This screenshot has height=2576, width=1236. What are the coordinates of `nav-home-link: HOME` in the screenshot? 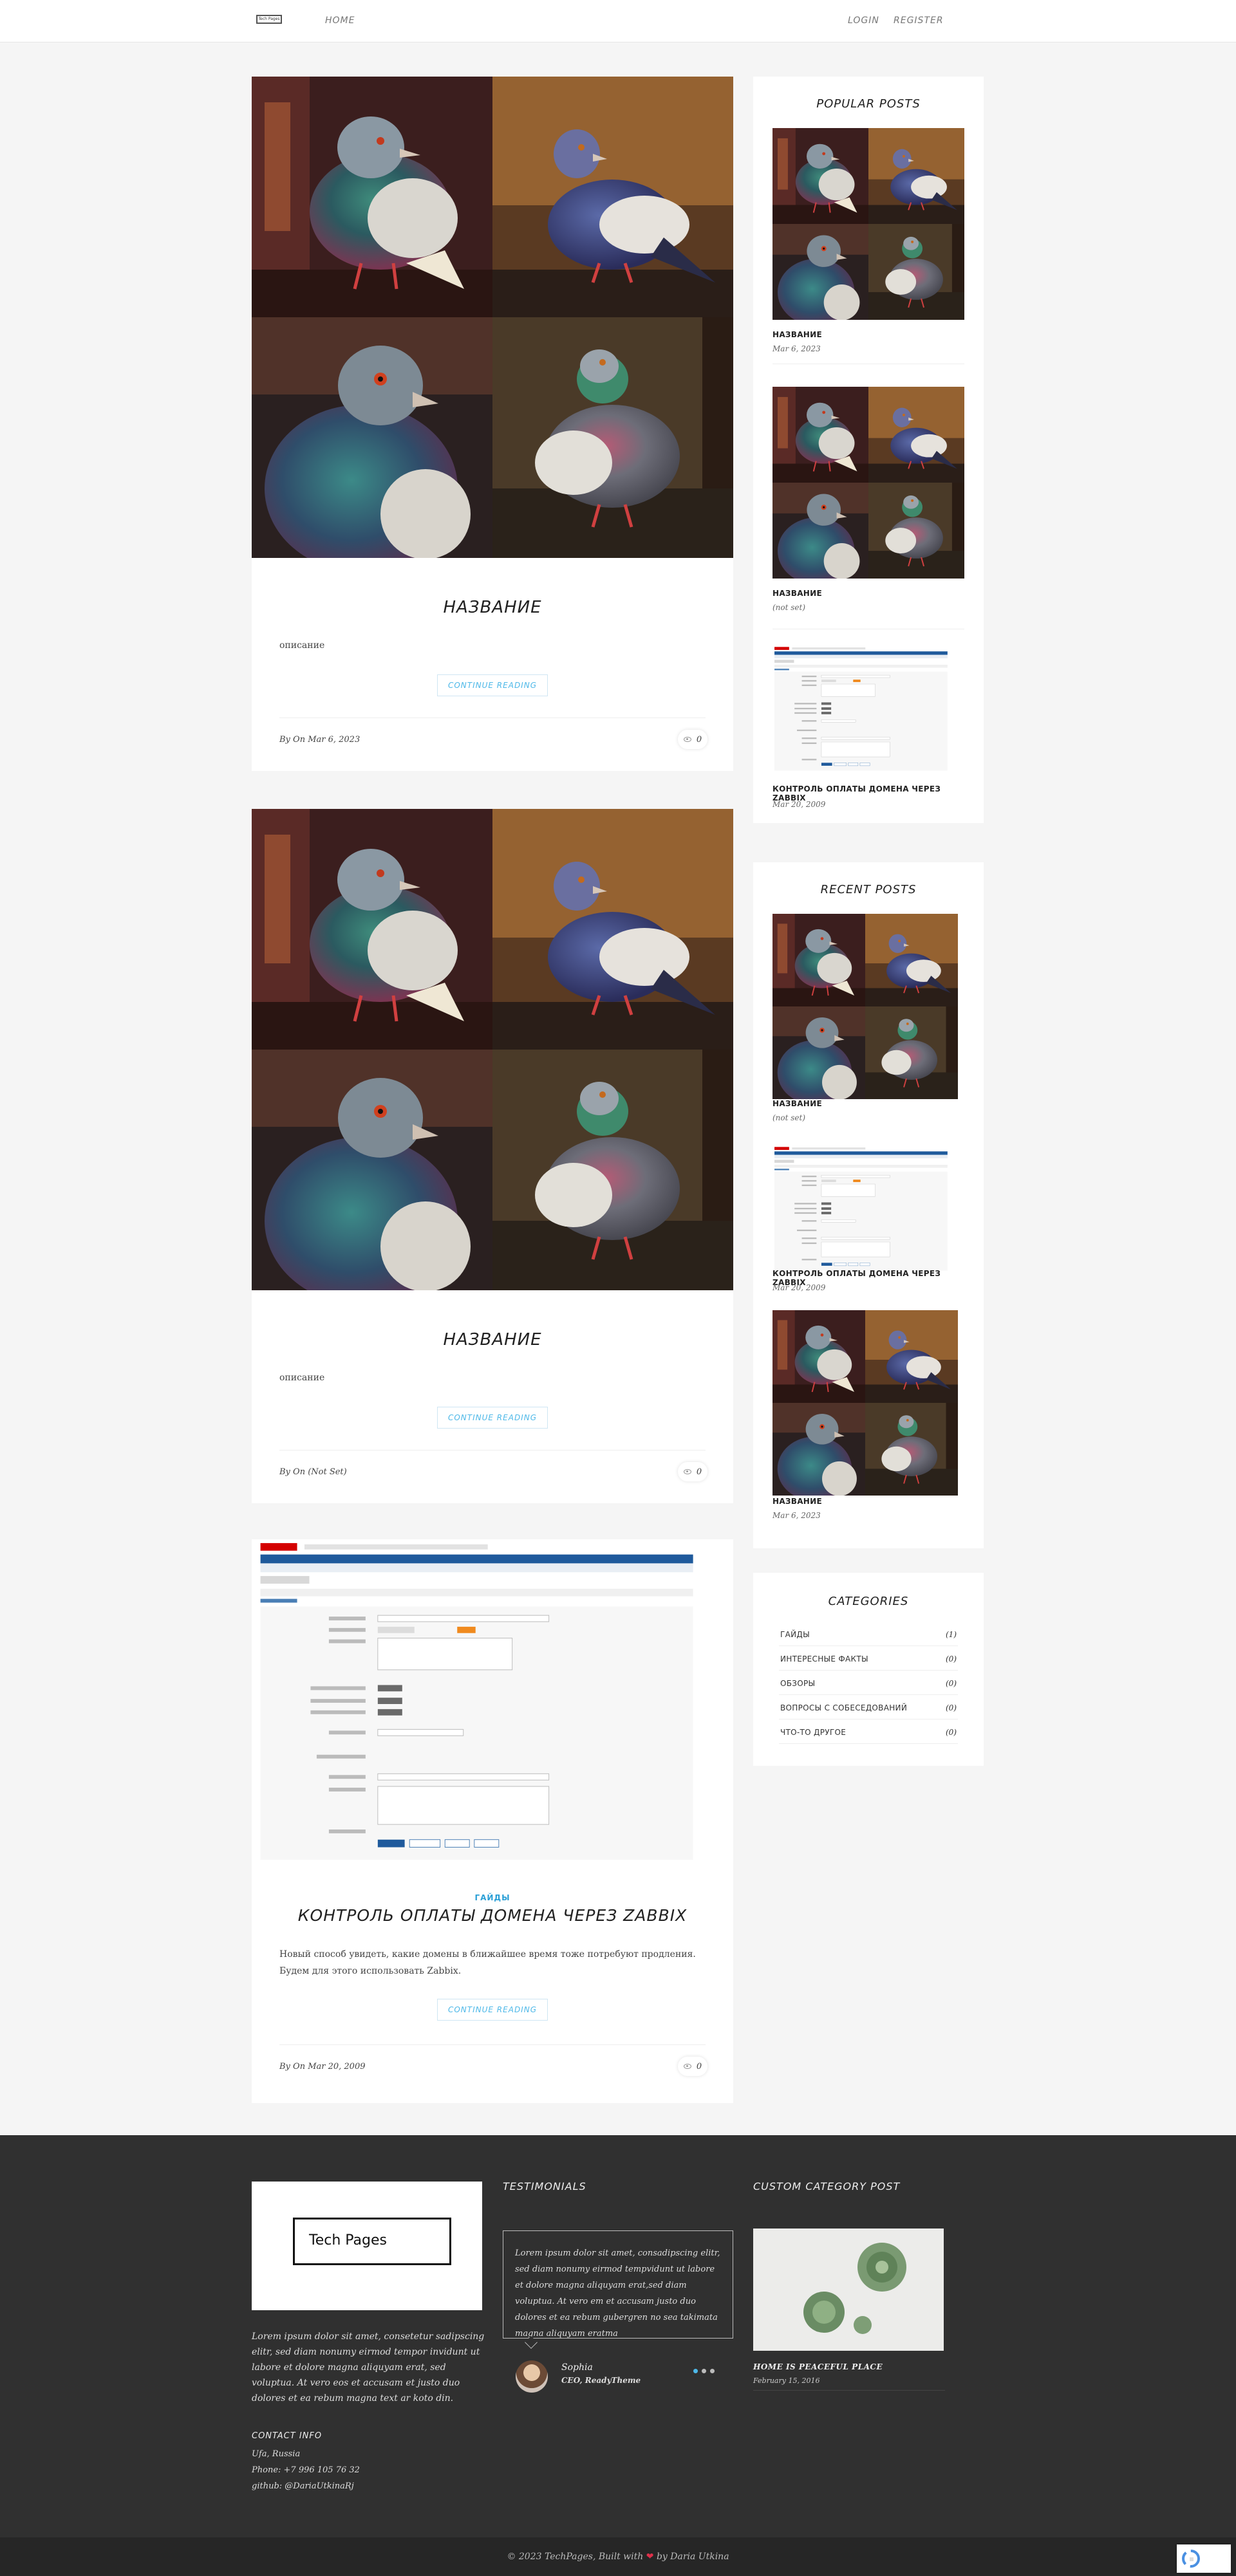 It's located at (340, 20).